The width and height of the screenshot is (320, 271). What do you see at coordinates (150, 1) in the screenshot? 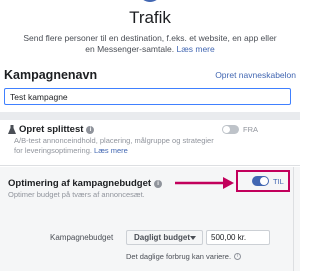
I see `traffic-icon` at bounding box center [150, 1].